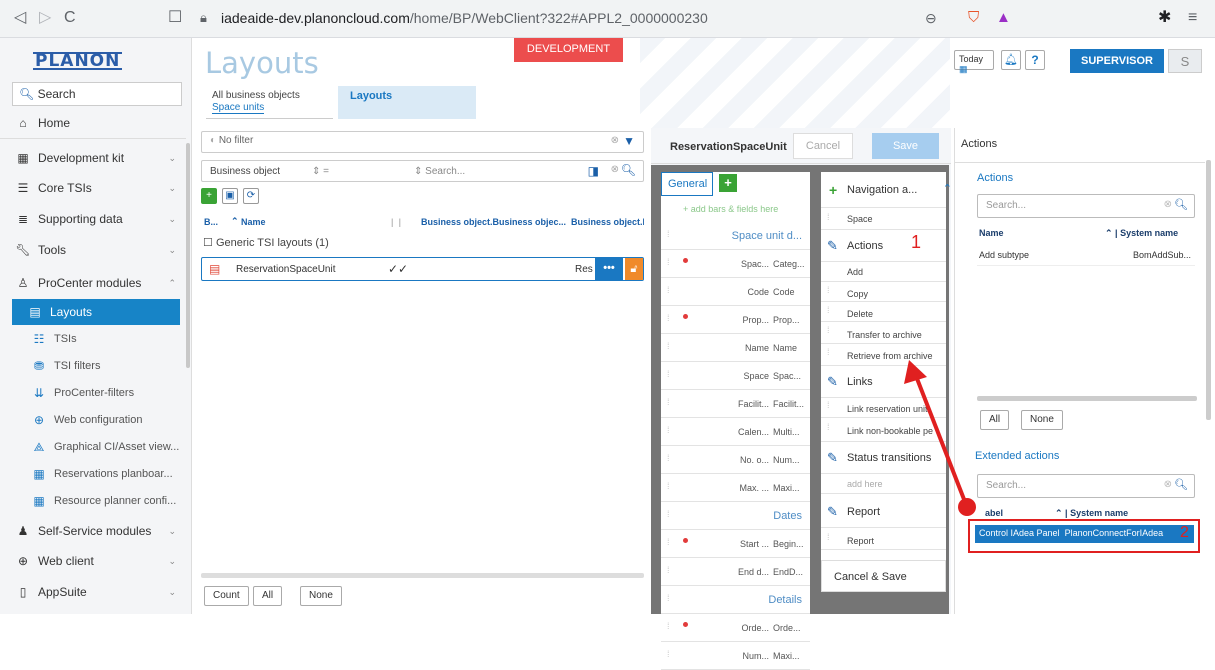 This screenshot has height=670, width=1215. What do you see at coordinates (1035, 60) in the screenshot?
I see `help-button: ?` at bounding box center [1035, 60].